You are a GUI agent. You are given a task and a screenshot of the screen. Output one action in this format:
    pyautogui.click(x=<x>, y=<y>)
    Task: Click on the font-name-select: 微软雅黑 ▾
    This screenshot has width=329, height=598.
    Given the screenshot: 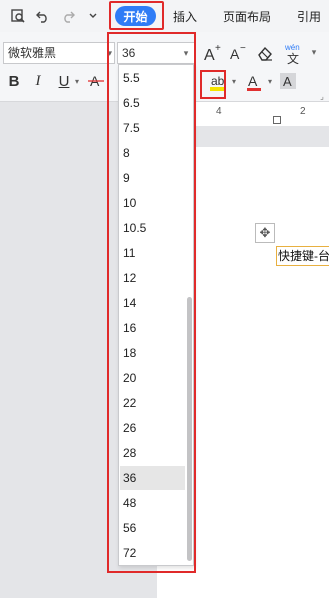 What is the action you would take?
    pyautogui.click(x=59, y=53)
    